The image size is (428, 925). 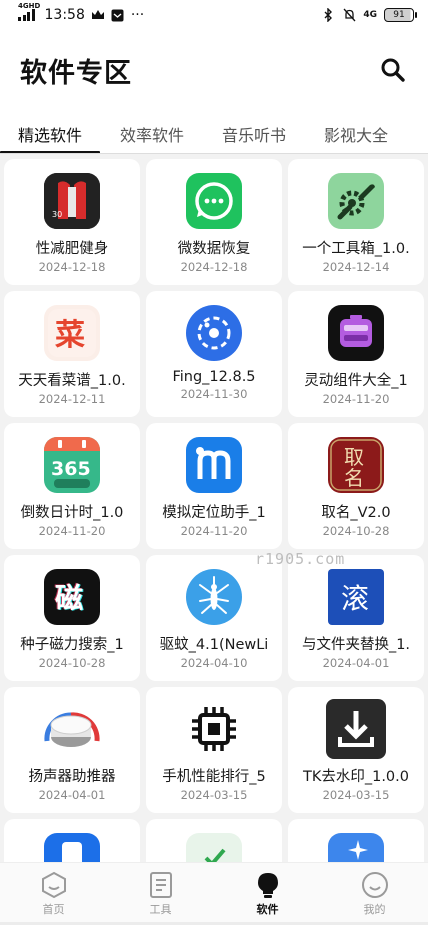 I want to click on app-card: 驱蚊_4.1(NewLi 2024-04-10, so click(x=214, y=618).